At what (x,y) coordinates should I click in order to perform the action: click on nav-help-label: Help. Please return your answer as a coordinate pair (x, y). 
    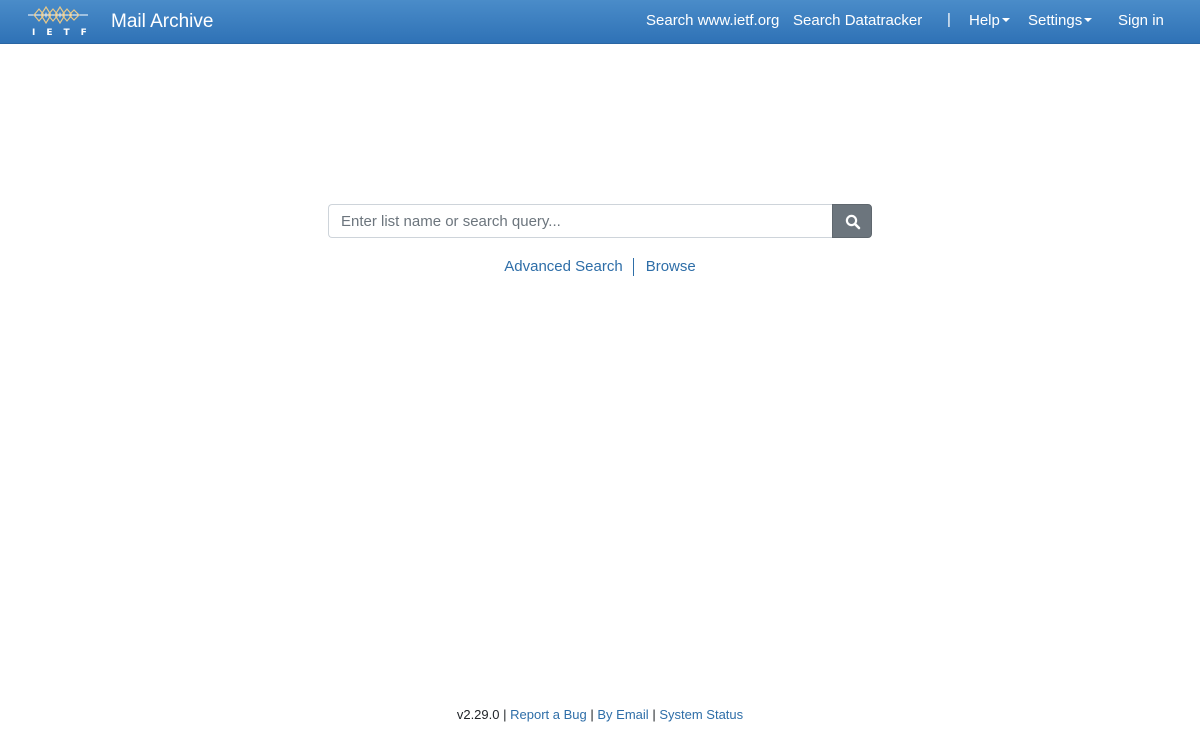
    Looking at the image, I should click on (984, 20).